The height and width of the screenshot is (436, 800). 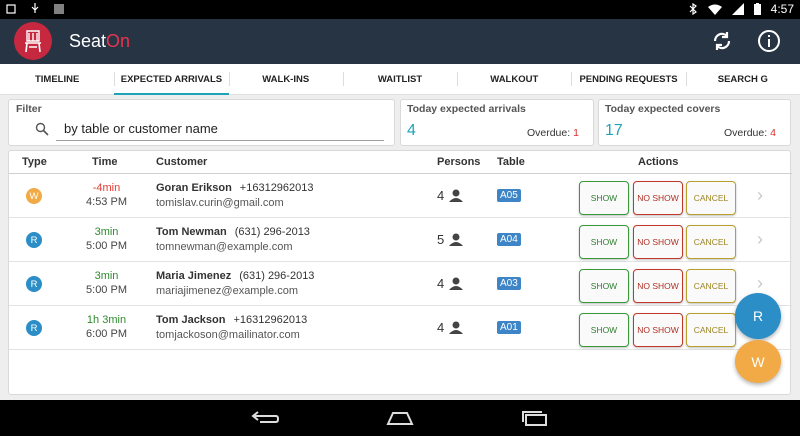 I want to click on customer-name-phone: Goran Erikson +16312962013, so click(x=235, y=188).